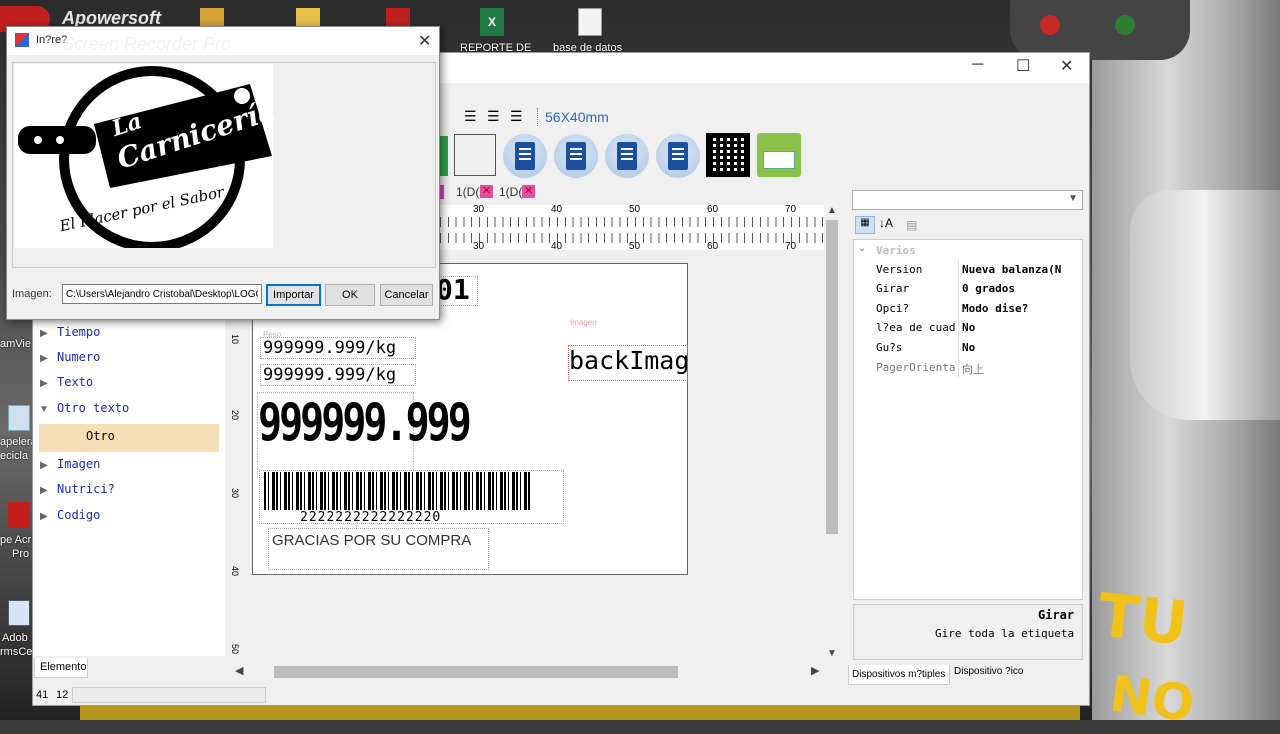 The height and width of the screenshot is (734, 1280). What do you see at coordinates (516, 116) in the screenshot?
I see `align-right-icon: ☰` at bounding box center [516, 116].